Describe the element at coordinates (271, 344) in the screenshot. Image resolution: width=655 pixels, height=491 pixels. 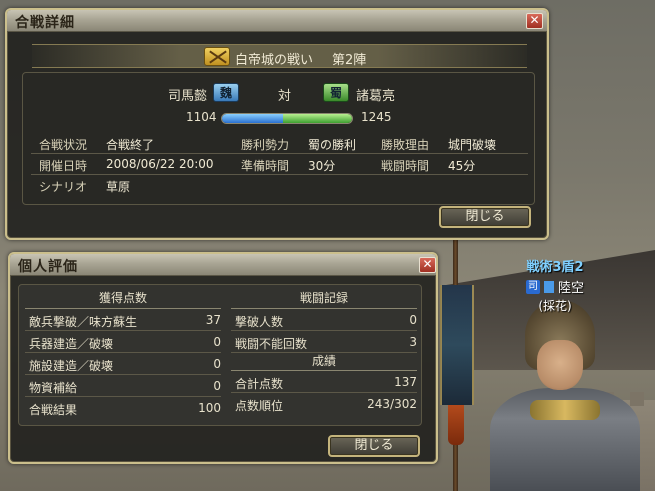
I see `record-label: 戦闘不能回数` at that location.